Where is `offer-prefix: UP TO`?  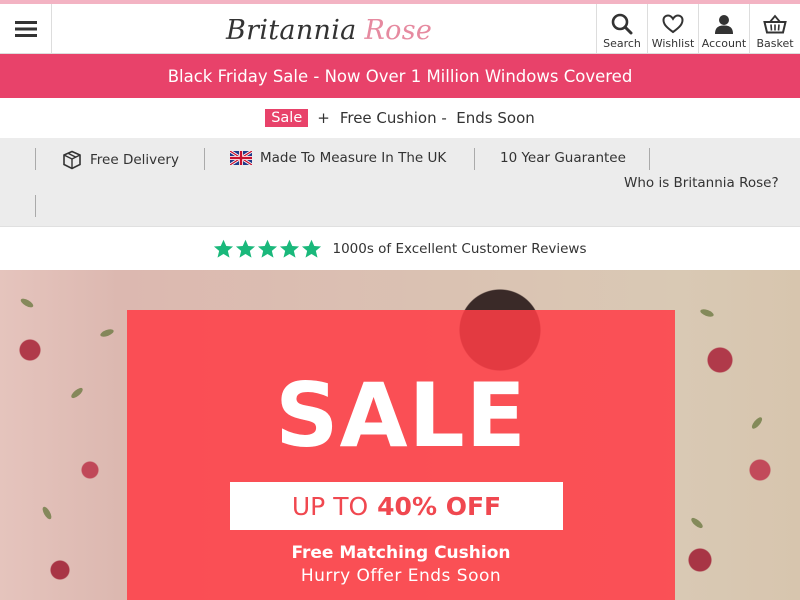
offer-prefix: UP TO is located at coordinates (330, 506).